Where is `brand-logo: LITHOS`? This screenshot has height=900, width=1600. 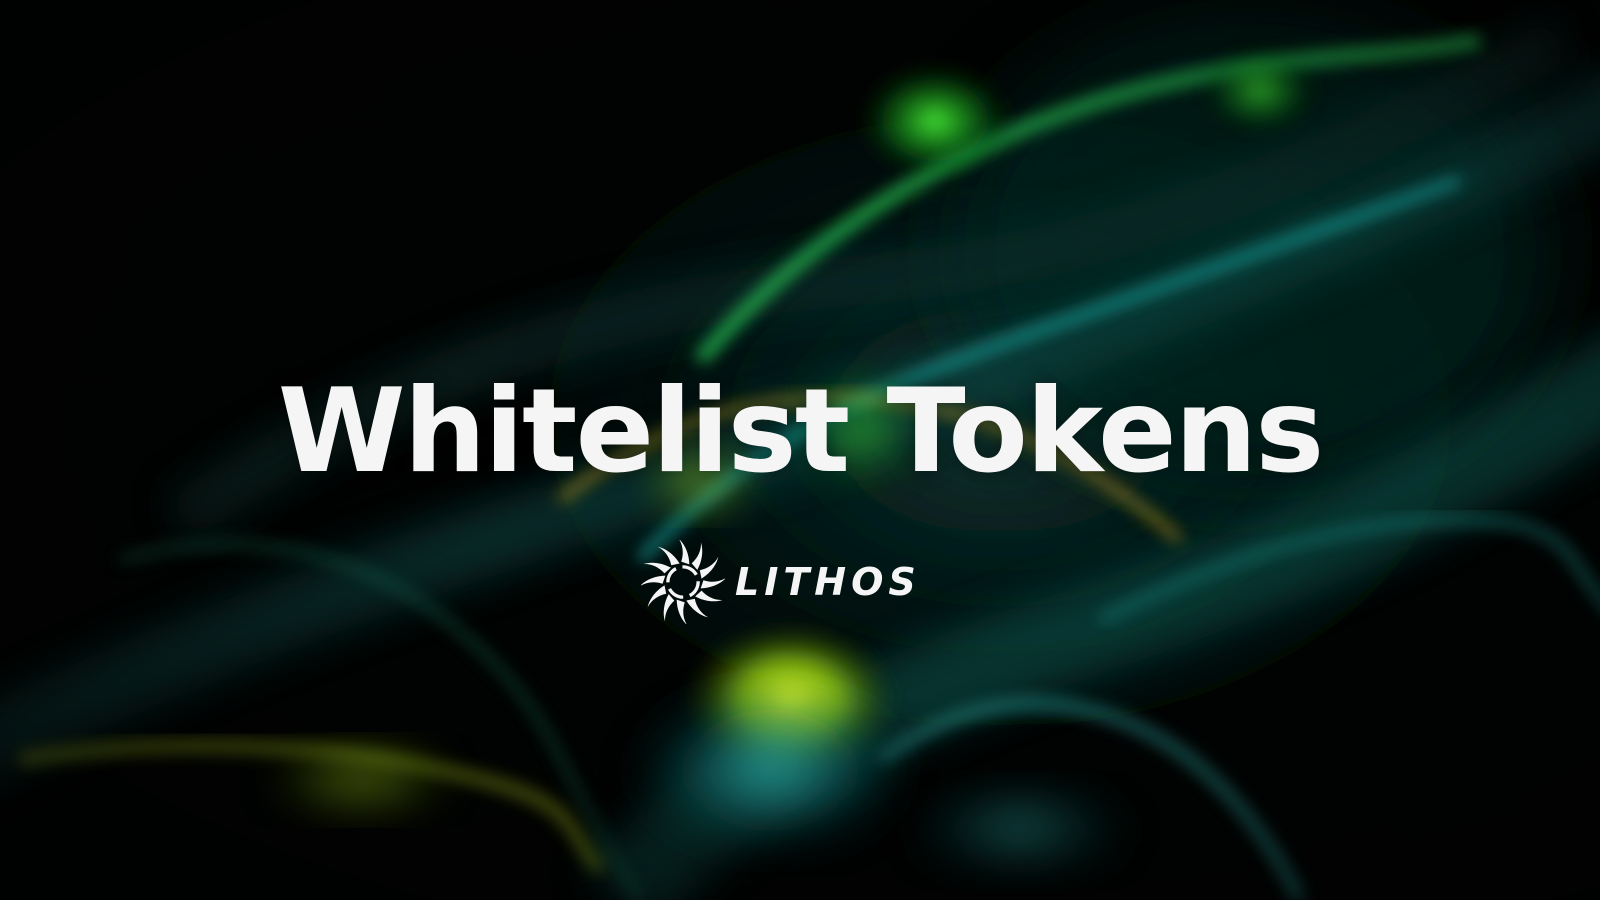
brand-logo: LITHOS is located at coordinates (781, 582).